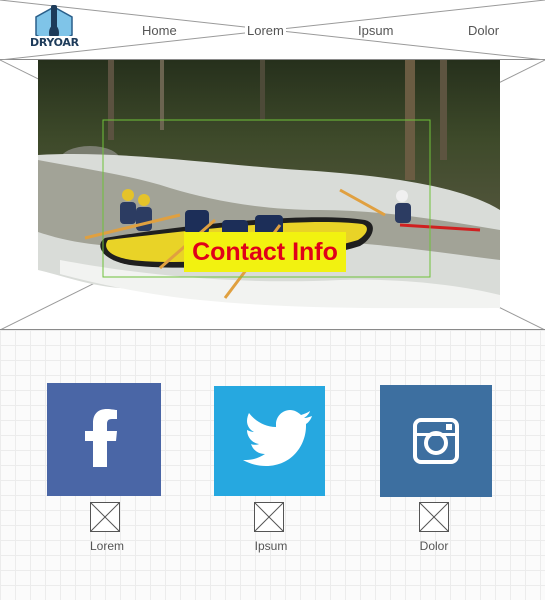  I want to click on nav-lorem: Lorem, so click(265, 30).